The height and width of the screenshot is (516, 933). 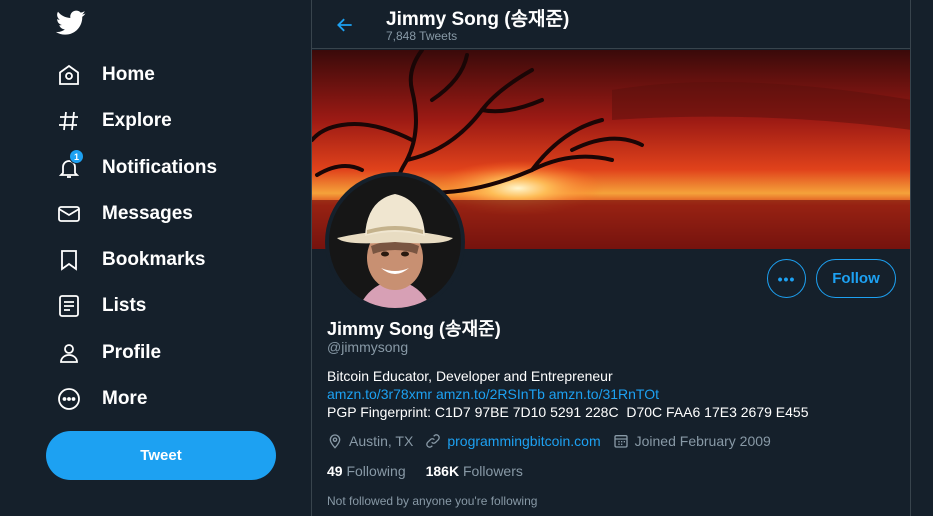 What do you see at coordinates (335, 471) in the screenshot?
I see `following-count: 49` at bounding box center [335, 471].